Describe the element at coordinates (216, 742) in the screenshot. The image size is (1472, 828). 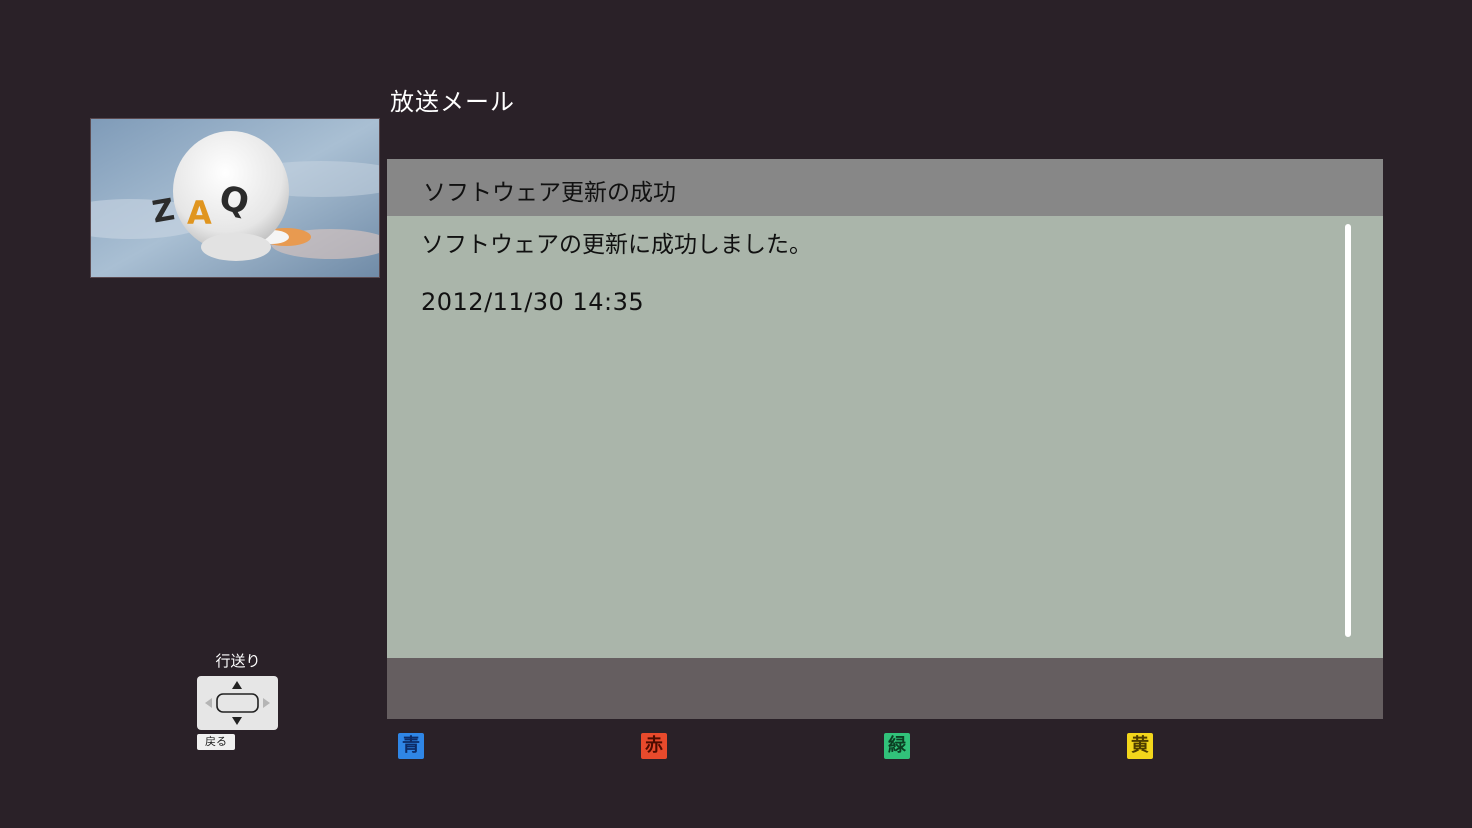
I see `back-button-label: 戻る` at that location.